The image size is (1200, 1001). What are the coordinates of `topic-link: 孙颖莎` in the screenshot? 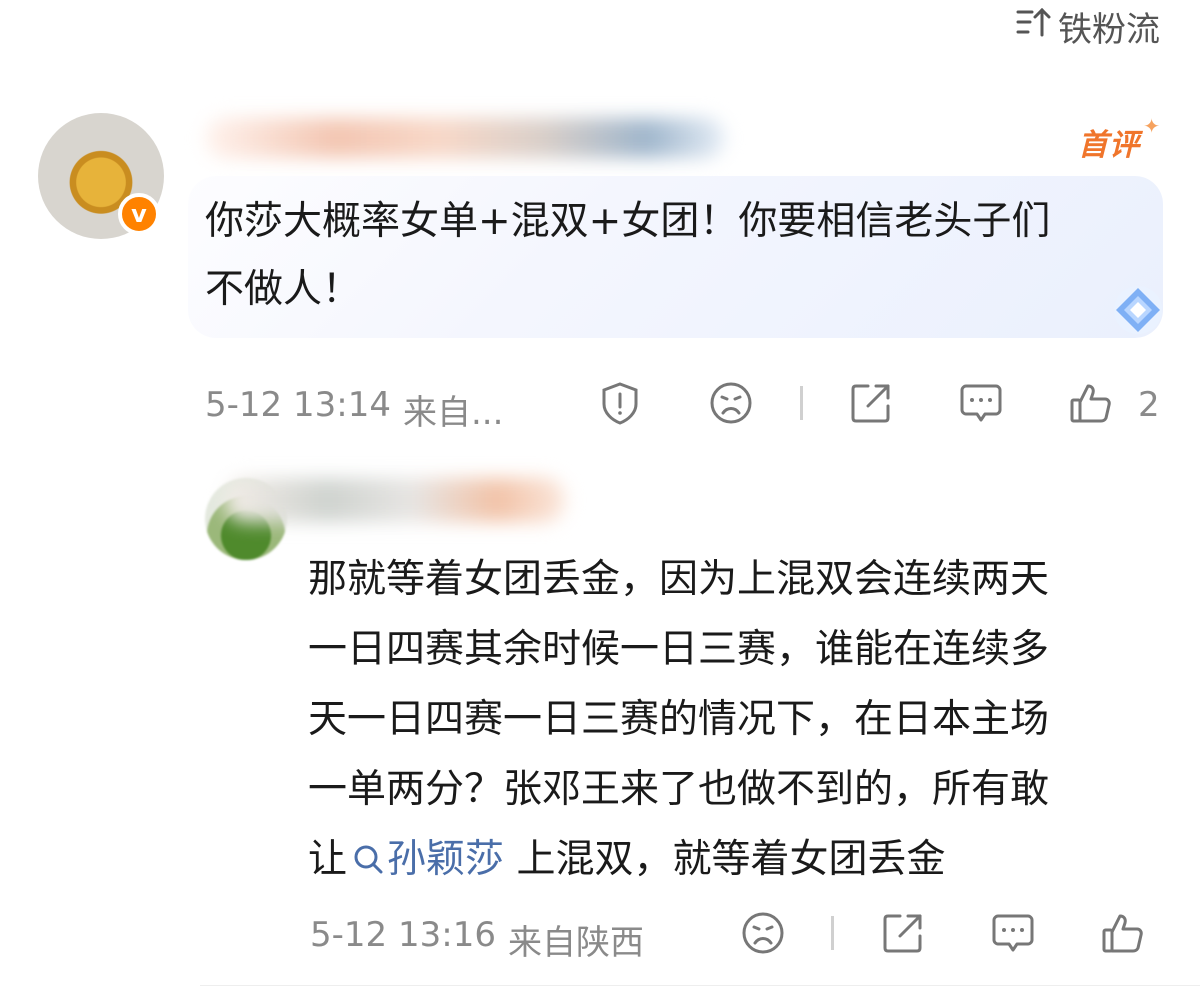 It's located at (425, 859).